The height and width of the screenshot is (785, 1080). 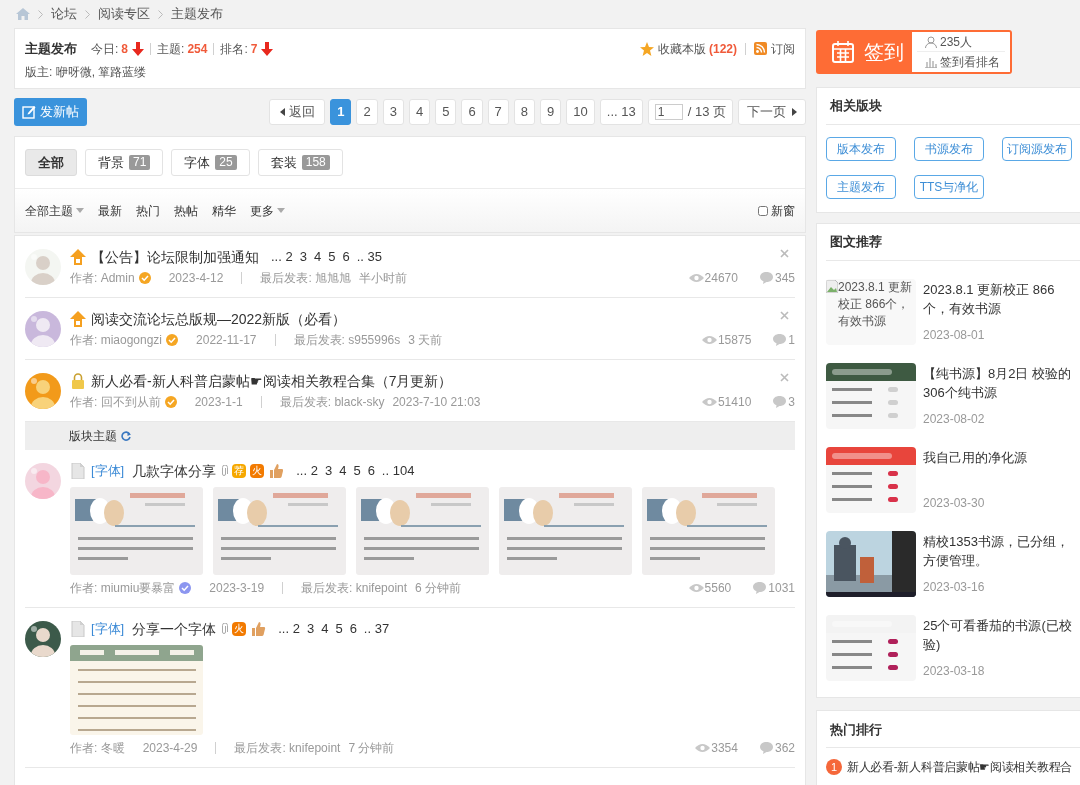 I want to click on breadcrumb-link: 阅读专区, so click(x=124, y=14).